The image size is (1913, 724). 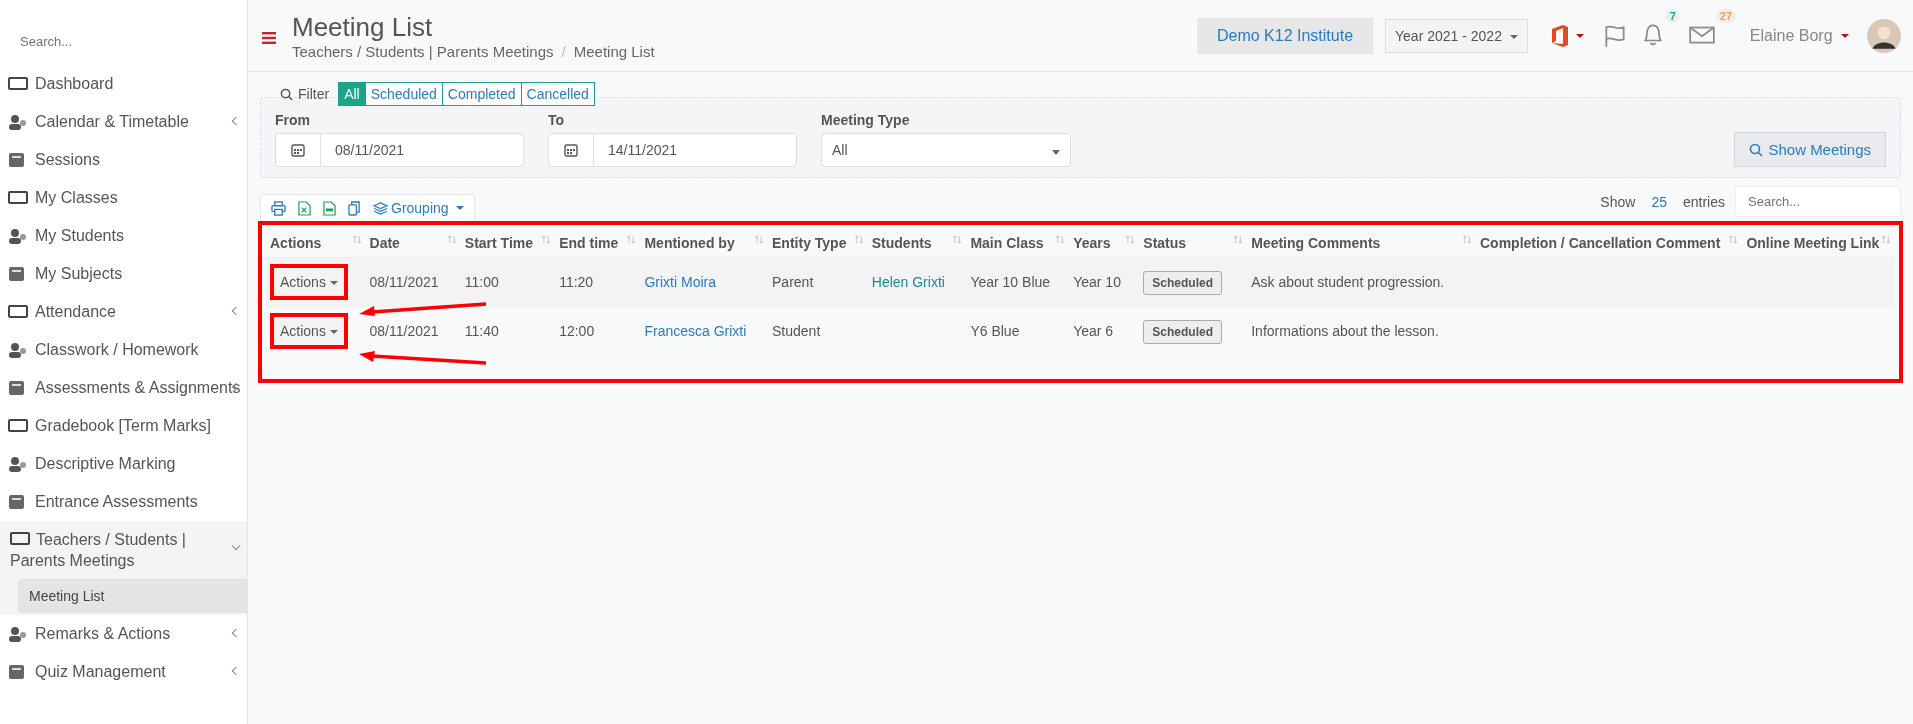 I want to click on sidebar-item: Remarks & Actions, so click(x=123, y=634).